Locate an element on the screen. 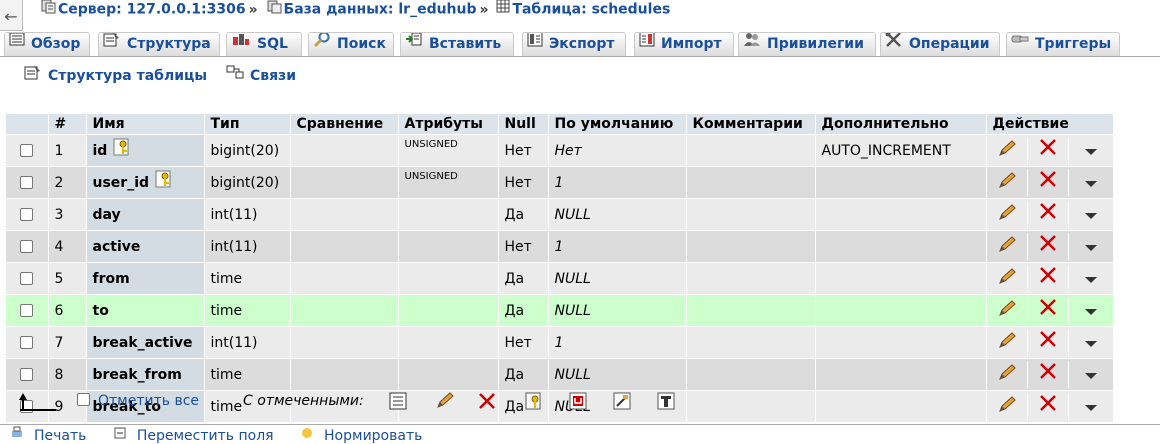 The width and height of the screenshot is (1160, 444). delete-x-icon is located at coordinates (1048, 312).